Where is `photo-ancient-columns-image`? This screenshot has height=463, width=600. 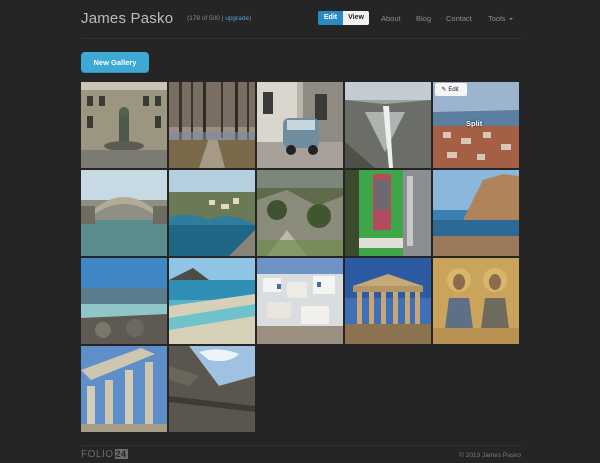
photo-ancient-columns-image is located at coordinates (124, 389).